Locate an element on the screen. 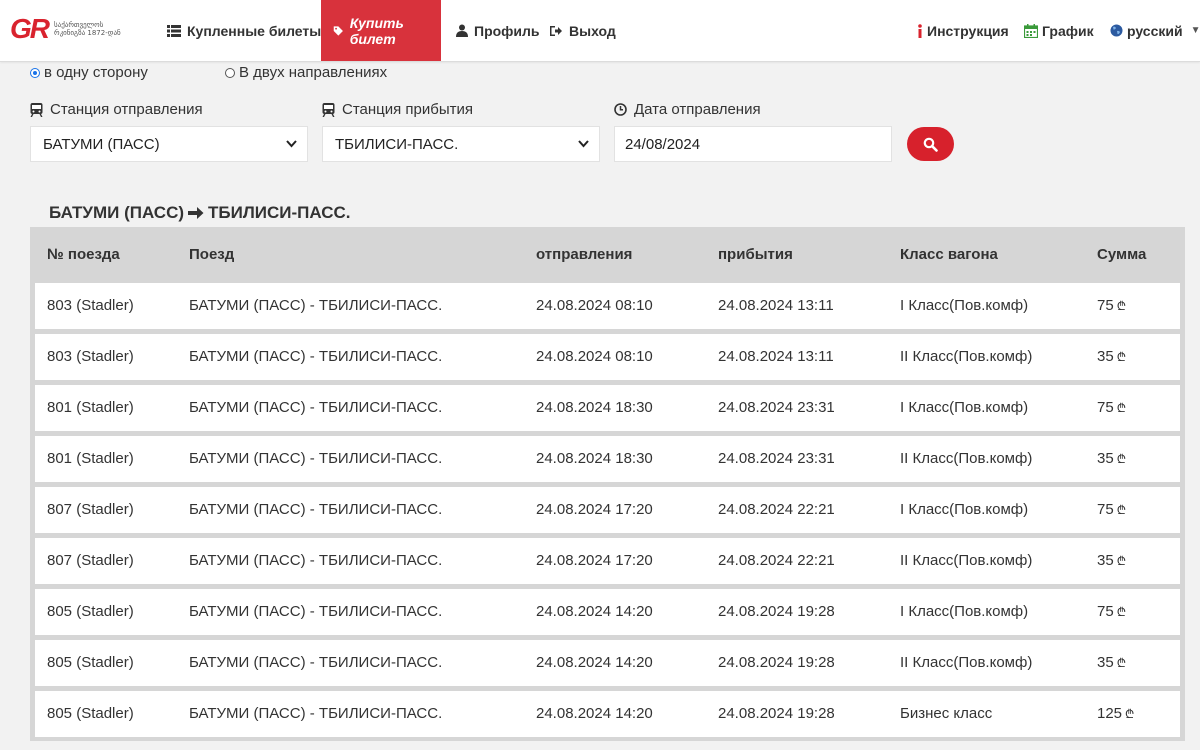  cell-train-number: 803 (Stadler) is located at coordinates (90, 356).